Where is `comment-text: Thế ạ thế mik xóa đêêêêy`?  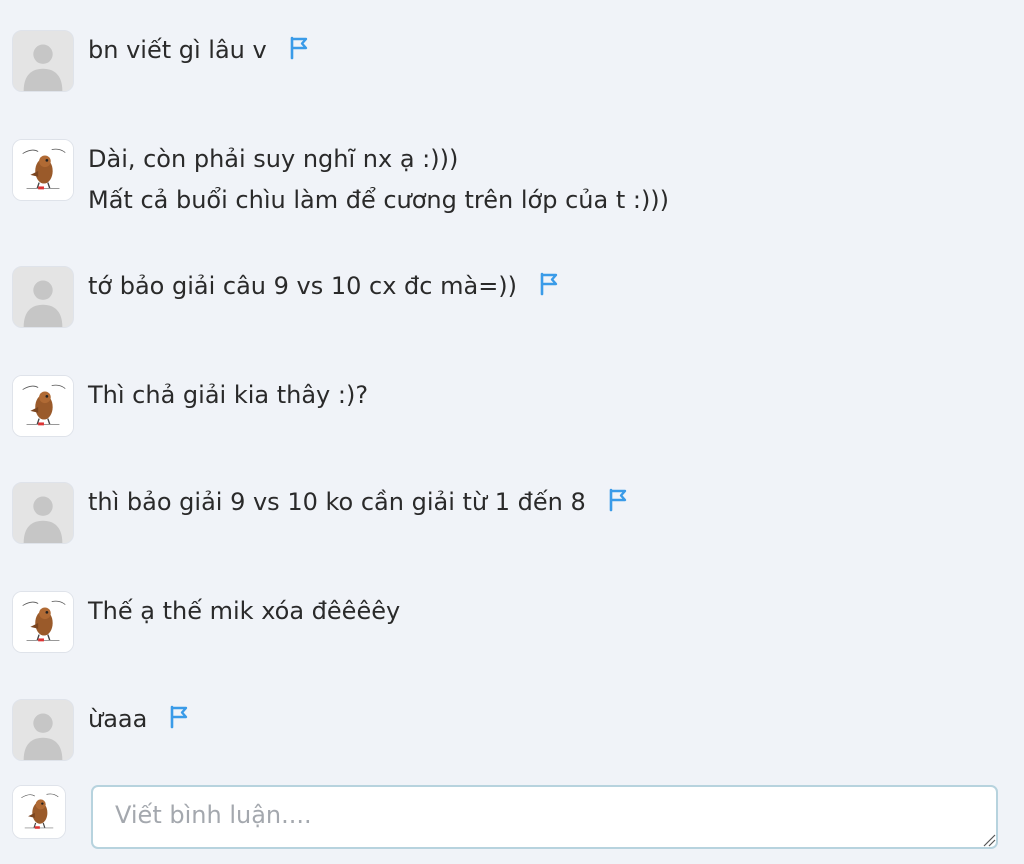
comment-text: Thế ạ thế mik xóa đêêêêy is located at coordinates (244, 611).